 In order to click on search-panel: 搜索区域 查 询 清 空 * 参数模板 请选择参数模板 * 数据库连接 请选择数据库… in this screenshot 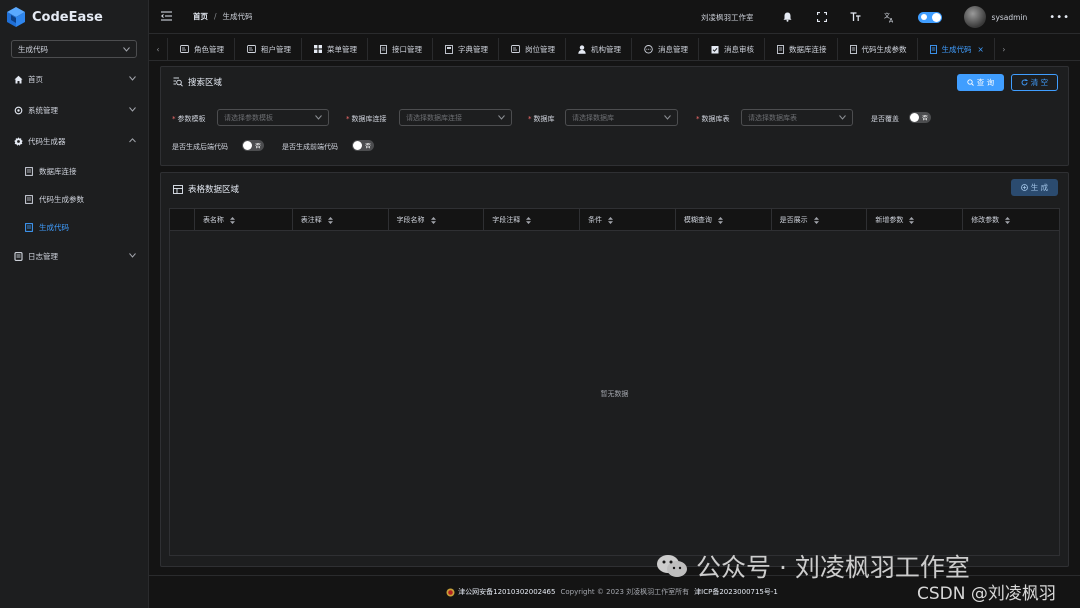, I will do `click(614, 116)`.